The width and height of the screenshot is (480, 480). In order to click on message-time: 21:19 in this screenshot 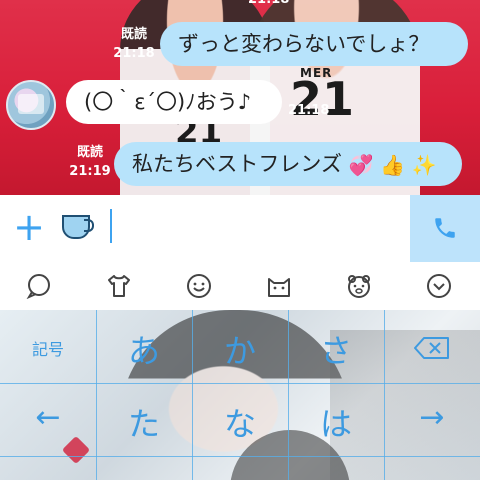, I will do `click(90, 171)`.